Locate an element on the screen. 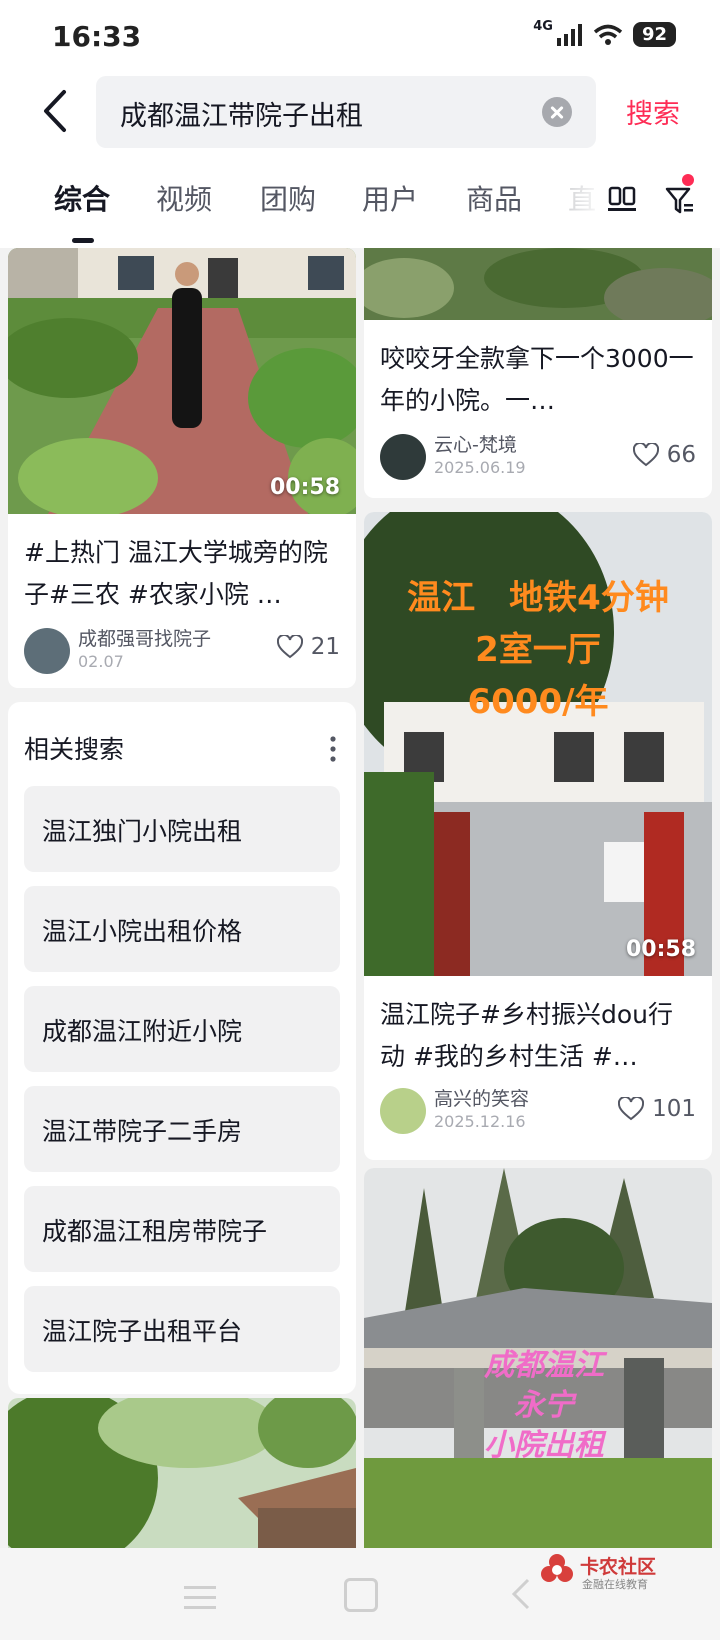  post-date: 02.07 is located at coordinates (101, 661).